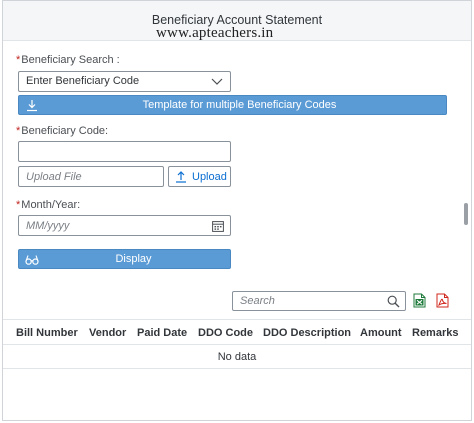  Describe the element at coordinates (65, 131) in the screenshot. I see `beneficiary-code-label-text: Beneficiary Code:` at that location.